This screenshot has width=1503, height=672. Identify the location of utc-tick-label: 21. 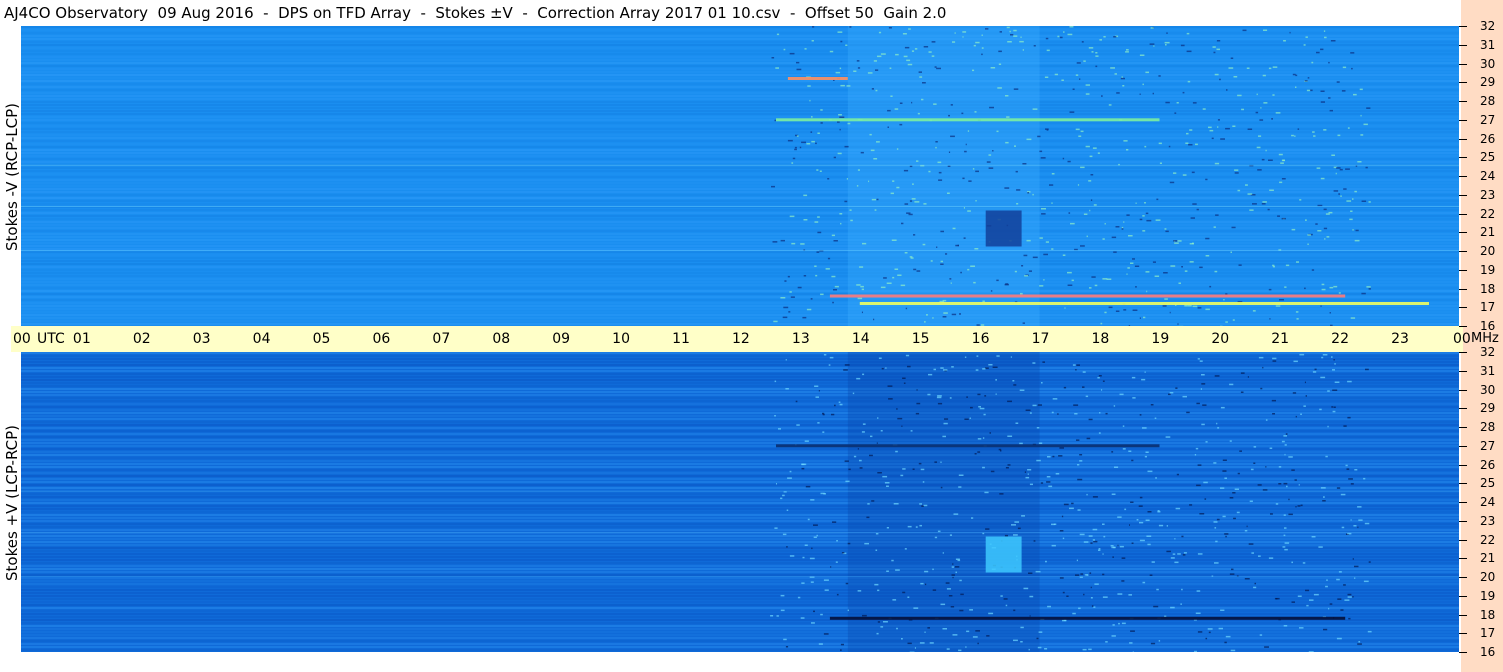
(1280, 339).